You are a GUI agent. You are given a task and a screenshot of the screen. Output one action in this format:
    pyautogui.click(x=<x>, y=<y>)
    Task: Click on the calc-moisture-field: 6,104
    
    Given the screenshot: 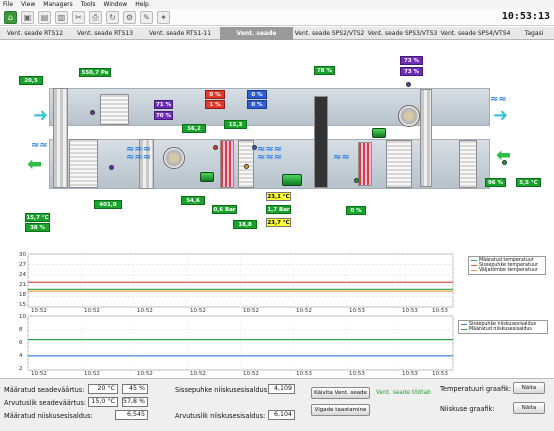 What is the action you would take?
    pyautogui.click(x=281, y=415)
    